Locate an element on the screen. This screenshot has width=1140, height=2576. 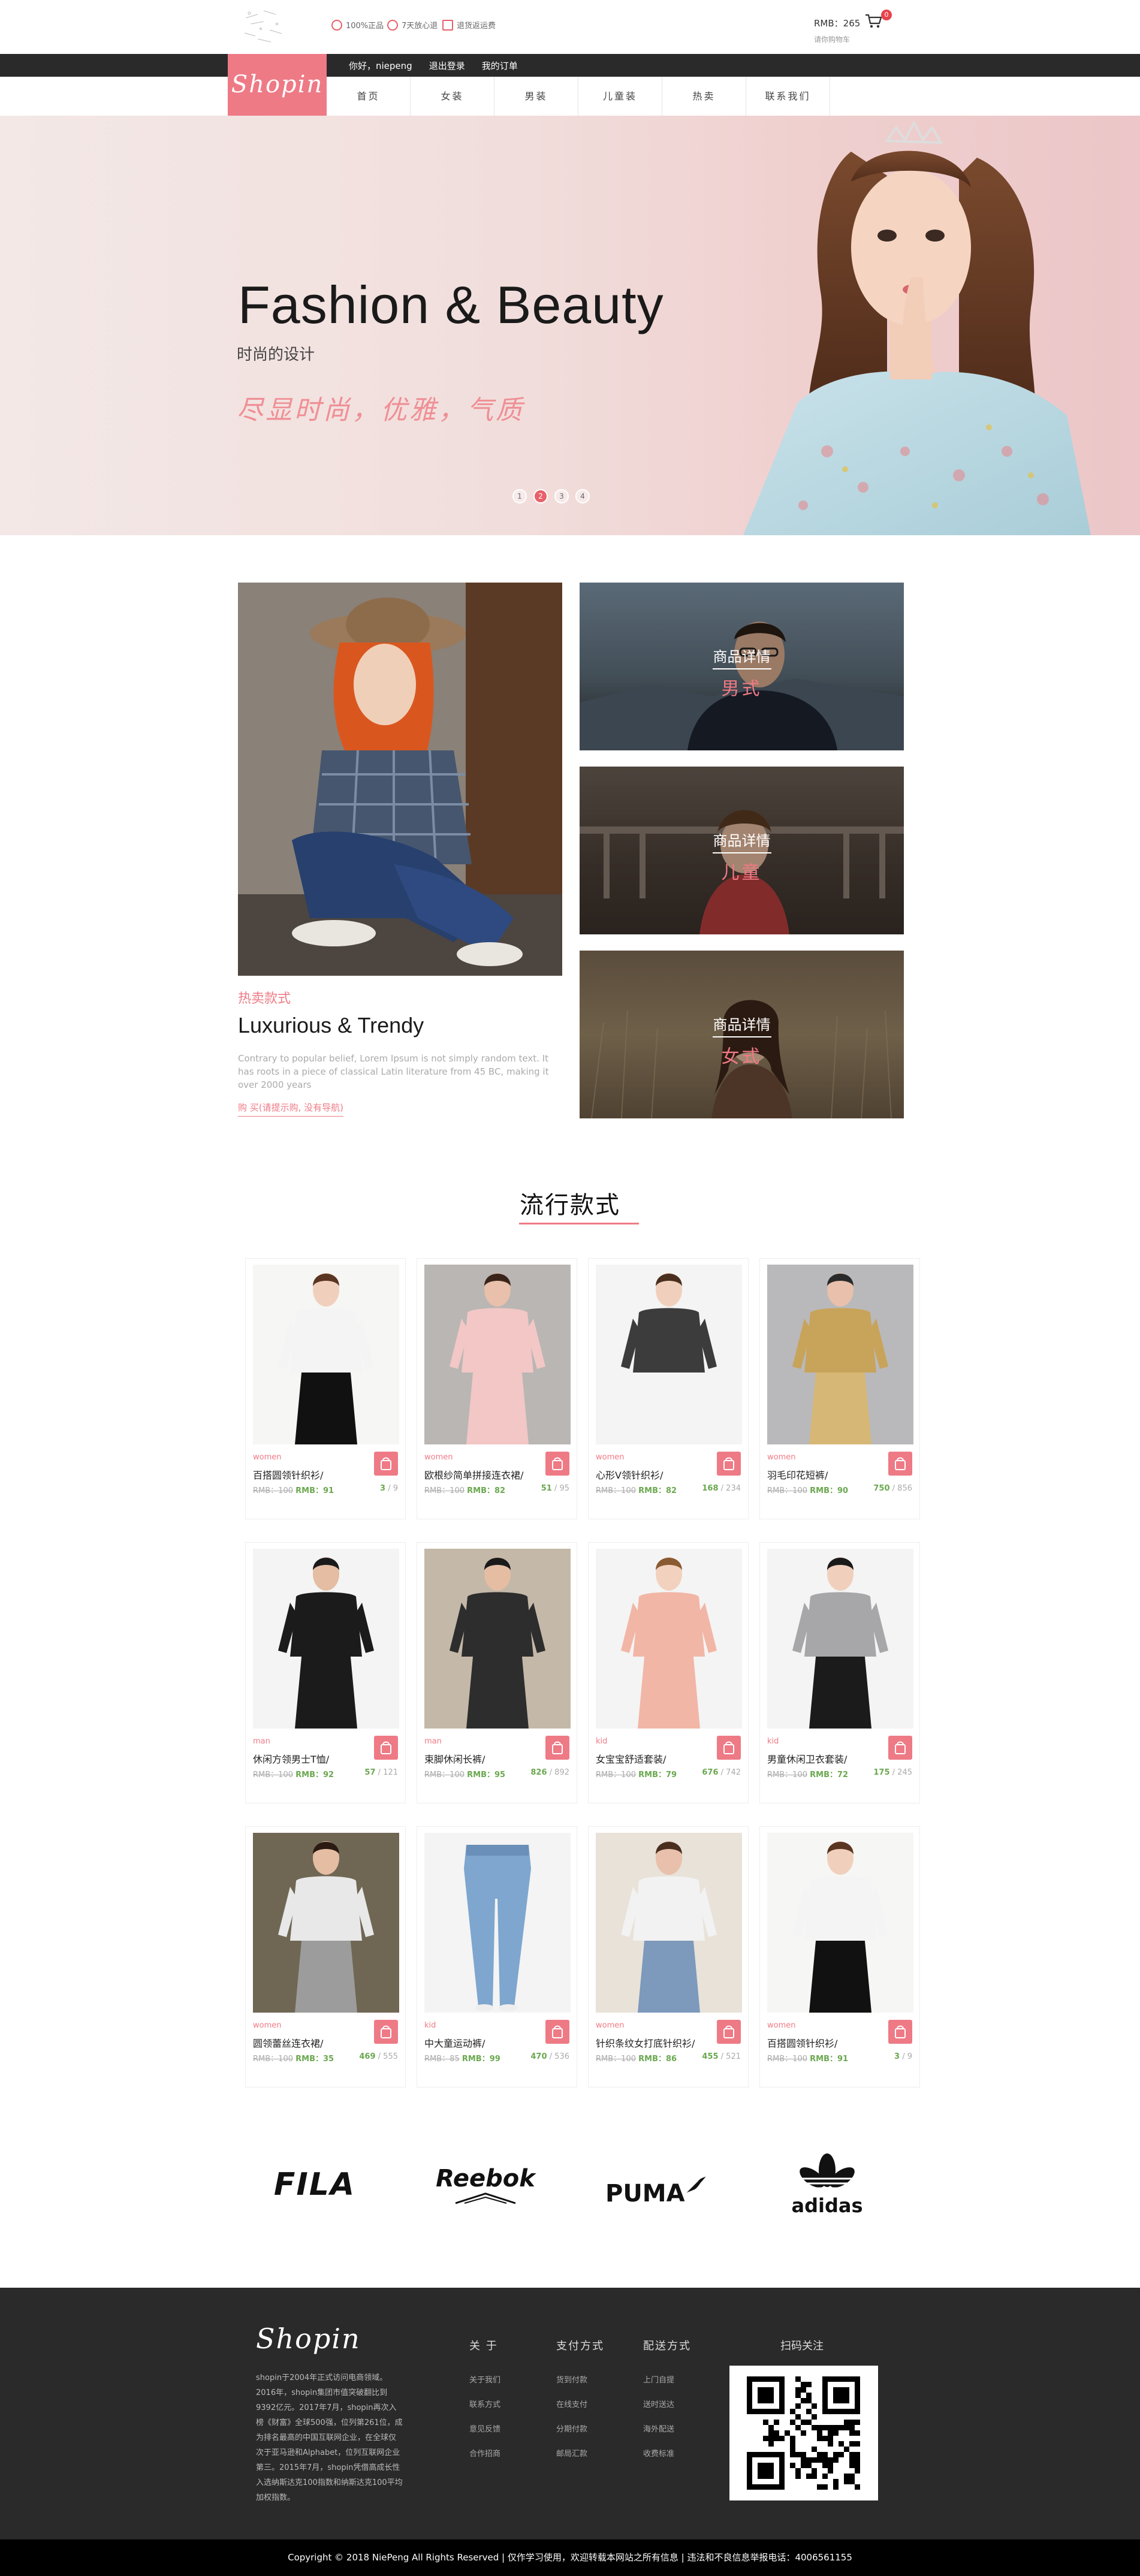
stock-total: 856 is located at coordinates (905, 1489).